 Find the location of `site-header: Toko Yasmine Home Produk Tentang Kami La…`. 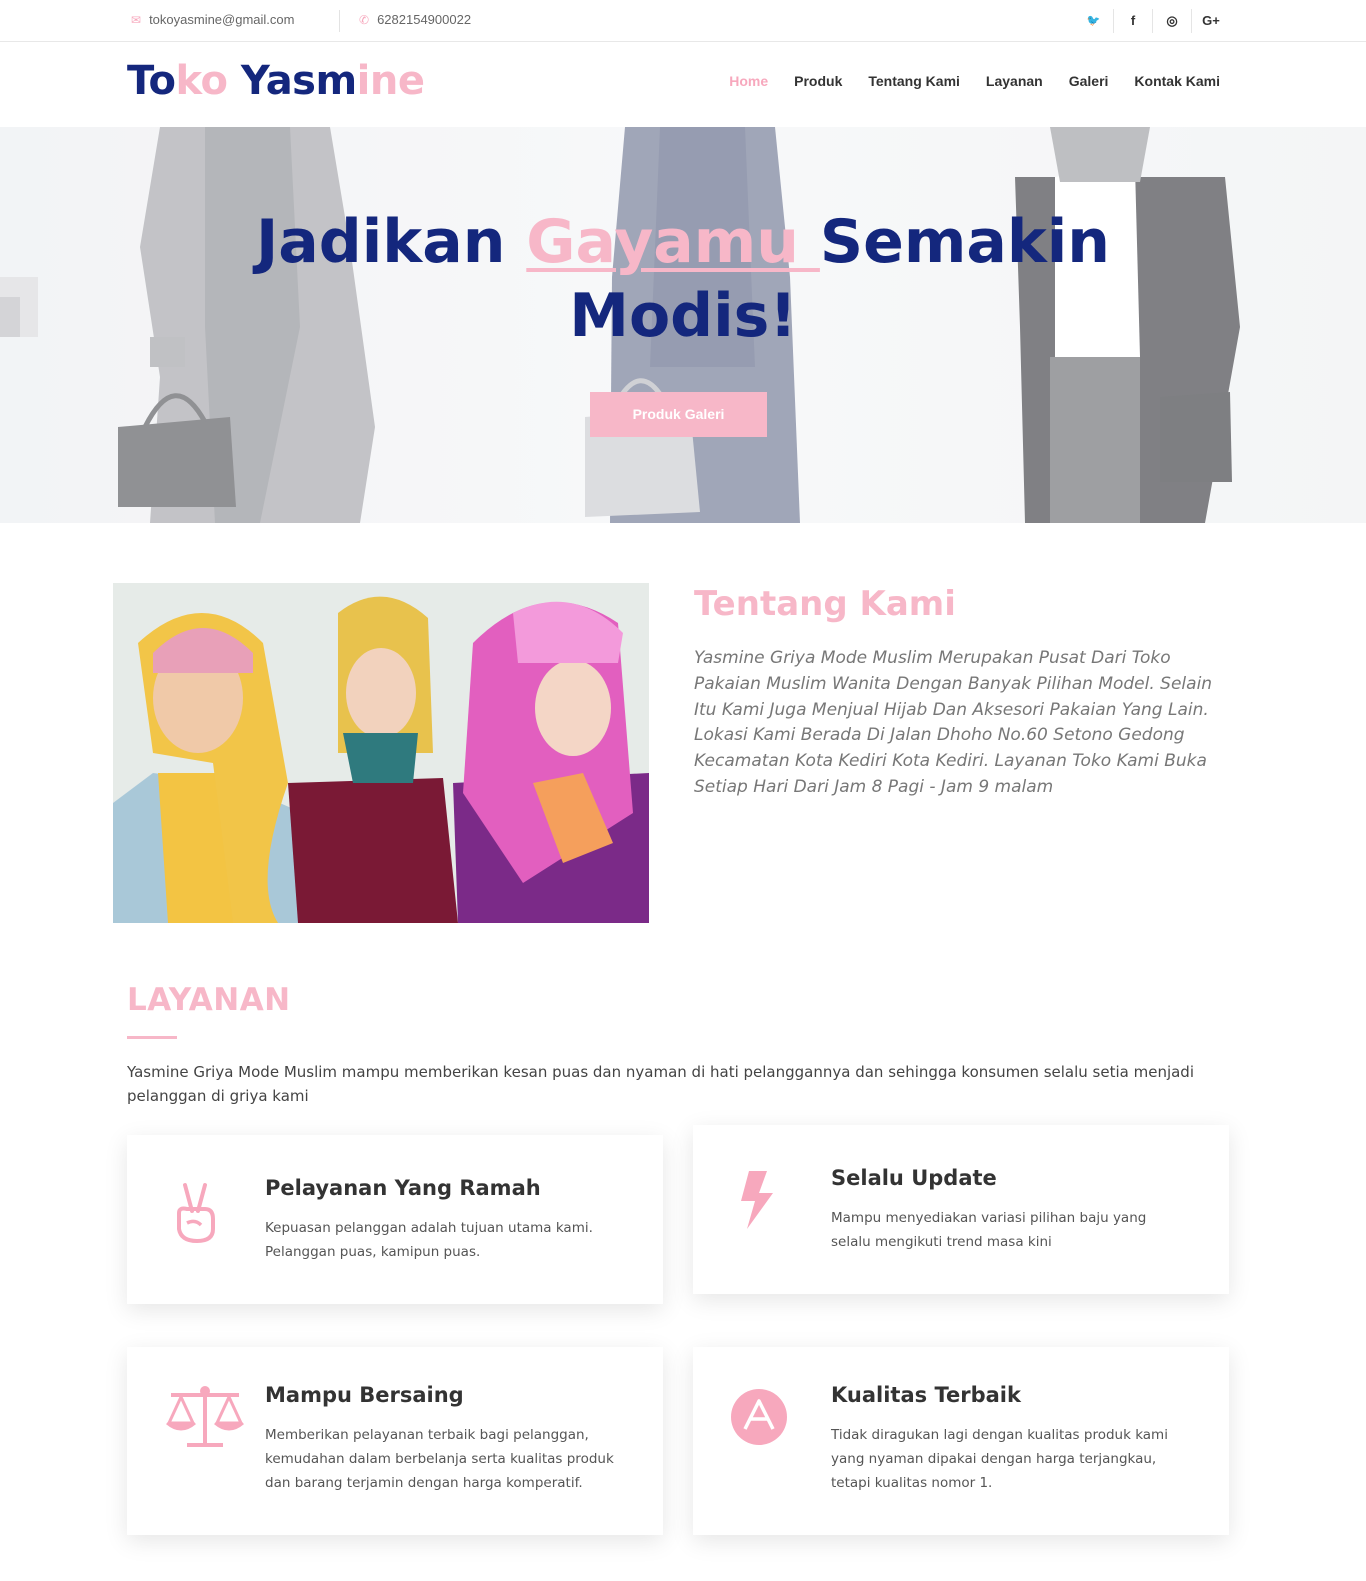

site-header: Toko Yasmine Home Produk Tentang Kami La… is located at coordinates (683, 85).